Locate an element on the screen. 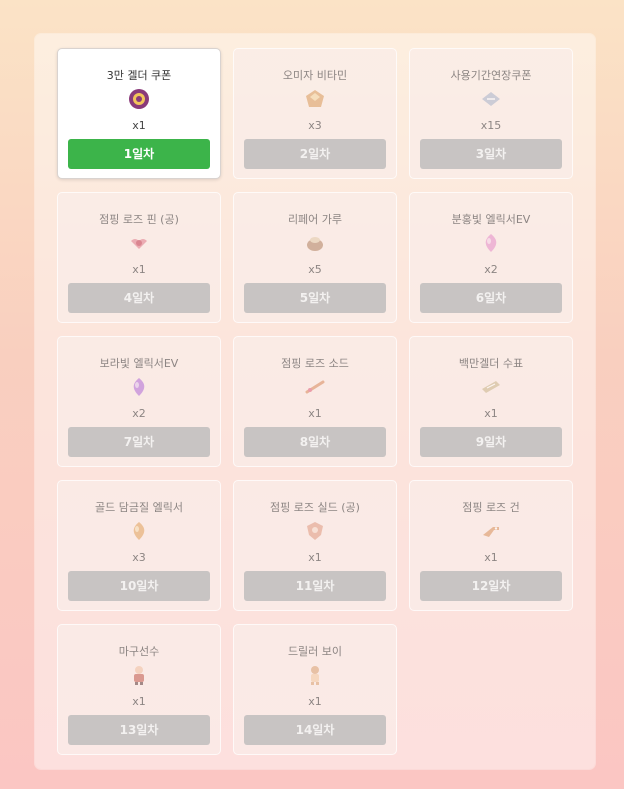 The height and width of the screenshot is (789, 624). reward-card-day-9: 백만겔더 수표 x1 9일차 is located at coordinates (491, 401).